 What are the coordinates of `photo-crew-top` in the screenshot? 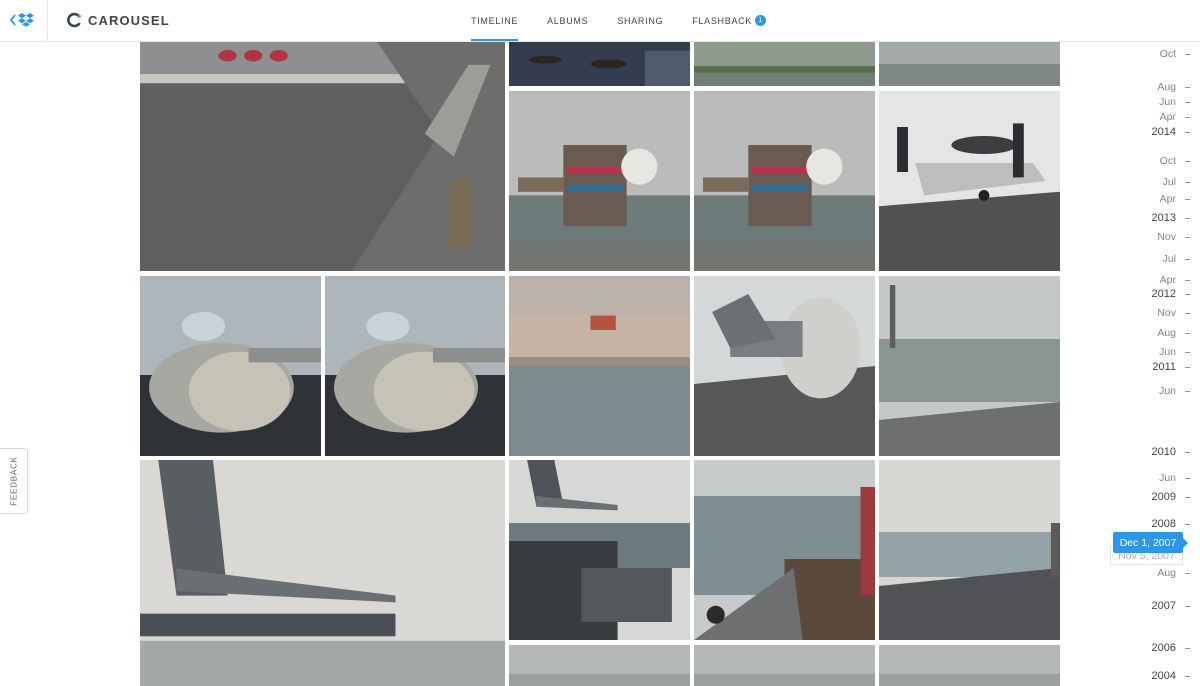 It's located at (599, 64).